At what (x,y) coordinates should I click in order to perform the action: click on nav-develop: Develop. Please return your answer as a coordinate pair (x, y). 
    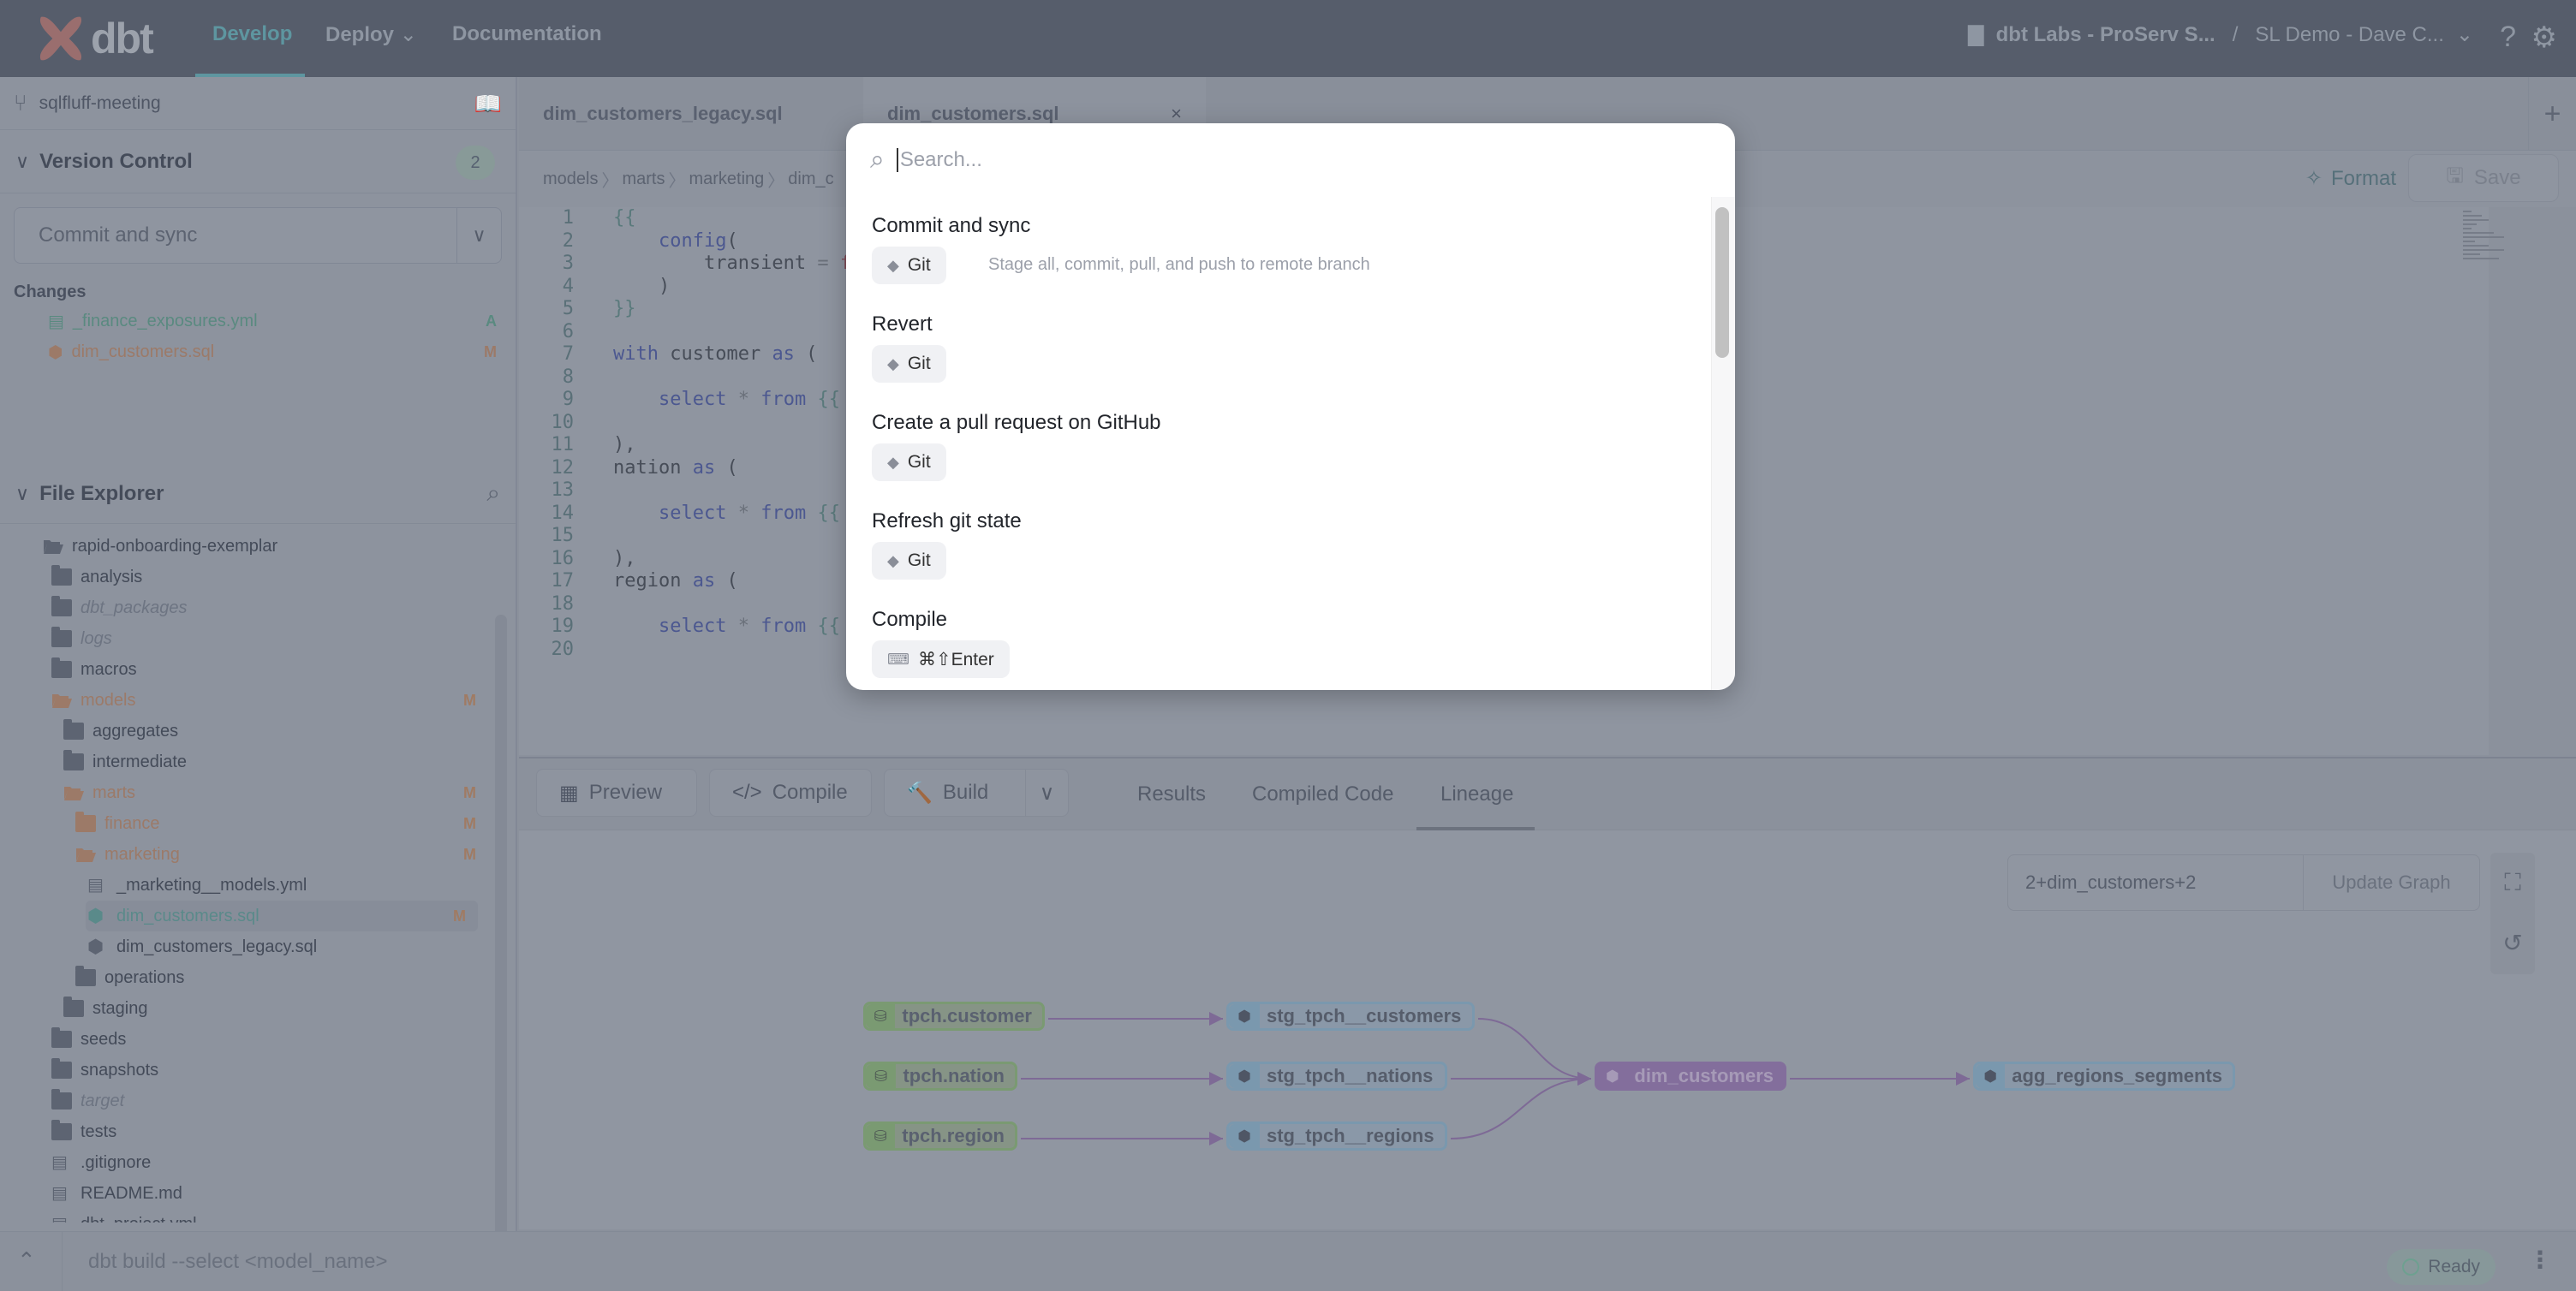
    Looking at the image, I should click on (252, 34).